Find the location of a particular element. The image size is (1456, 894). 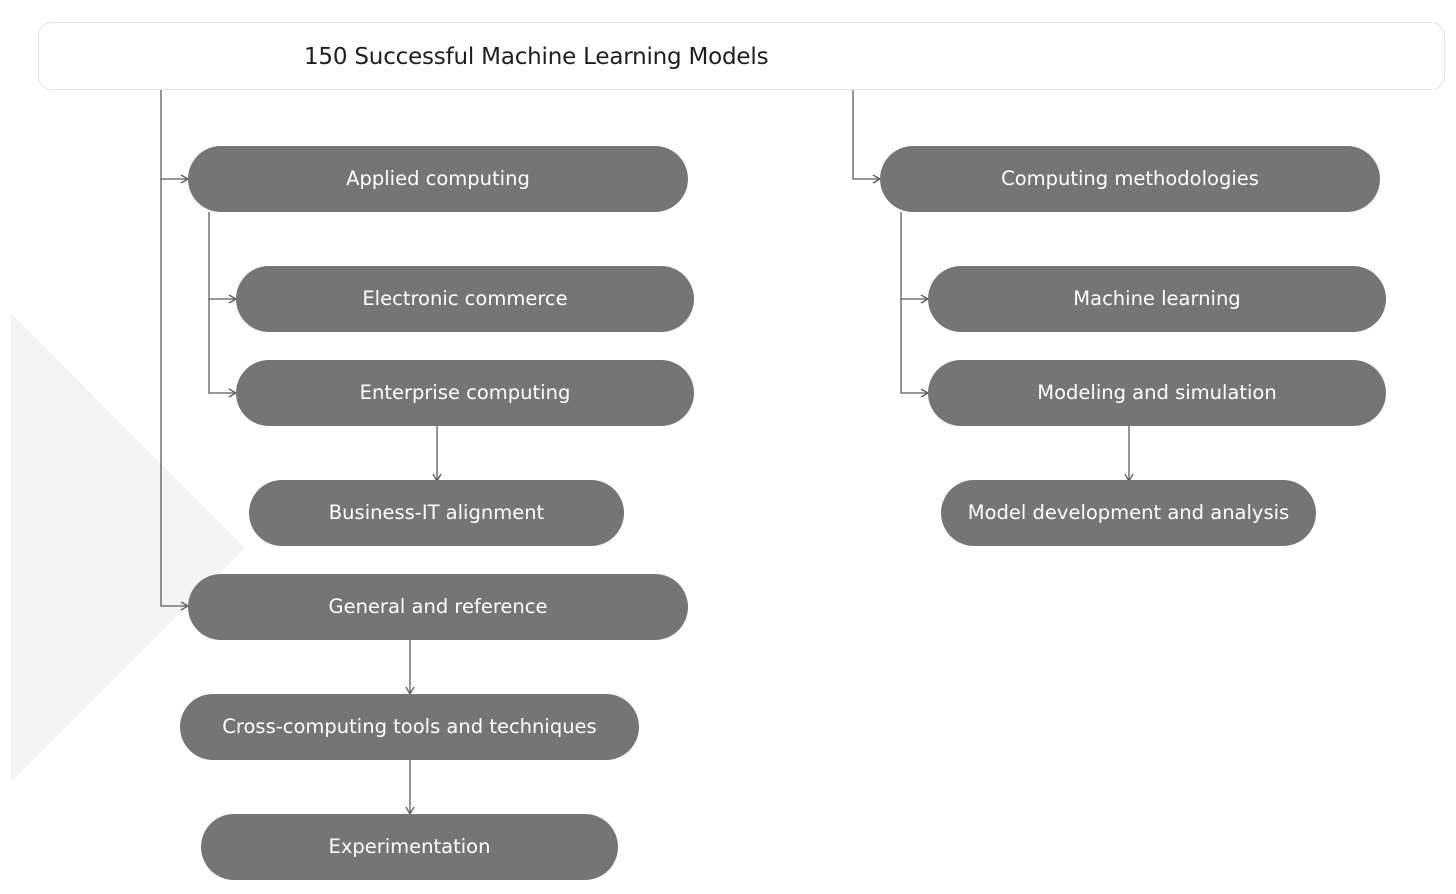

root-title: 150 Successful Machine Learning Models is located at coordinates (536, 57).